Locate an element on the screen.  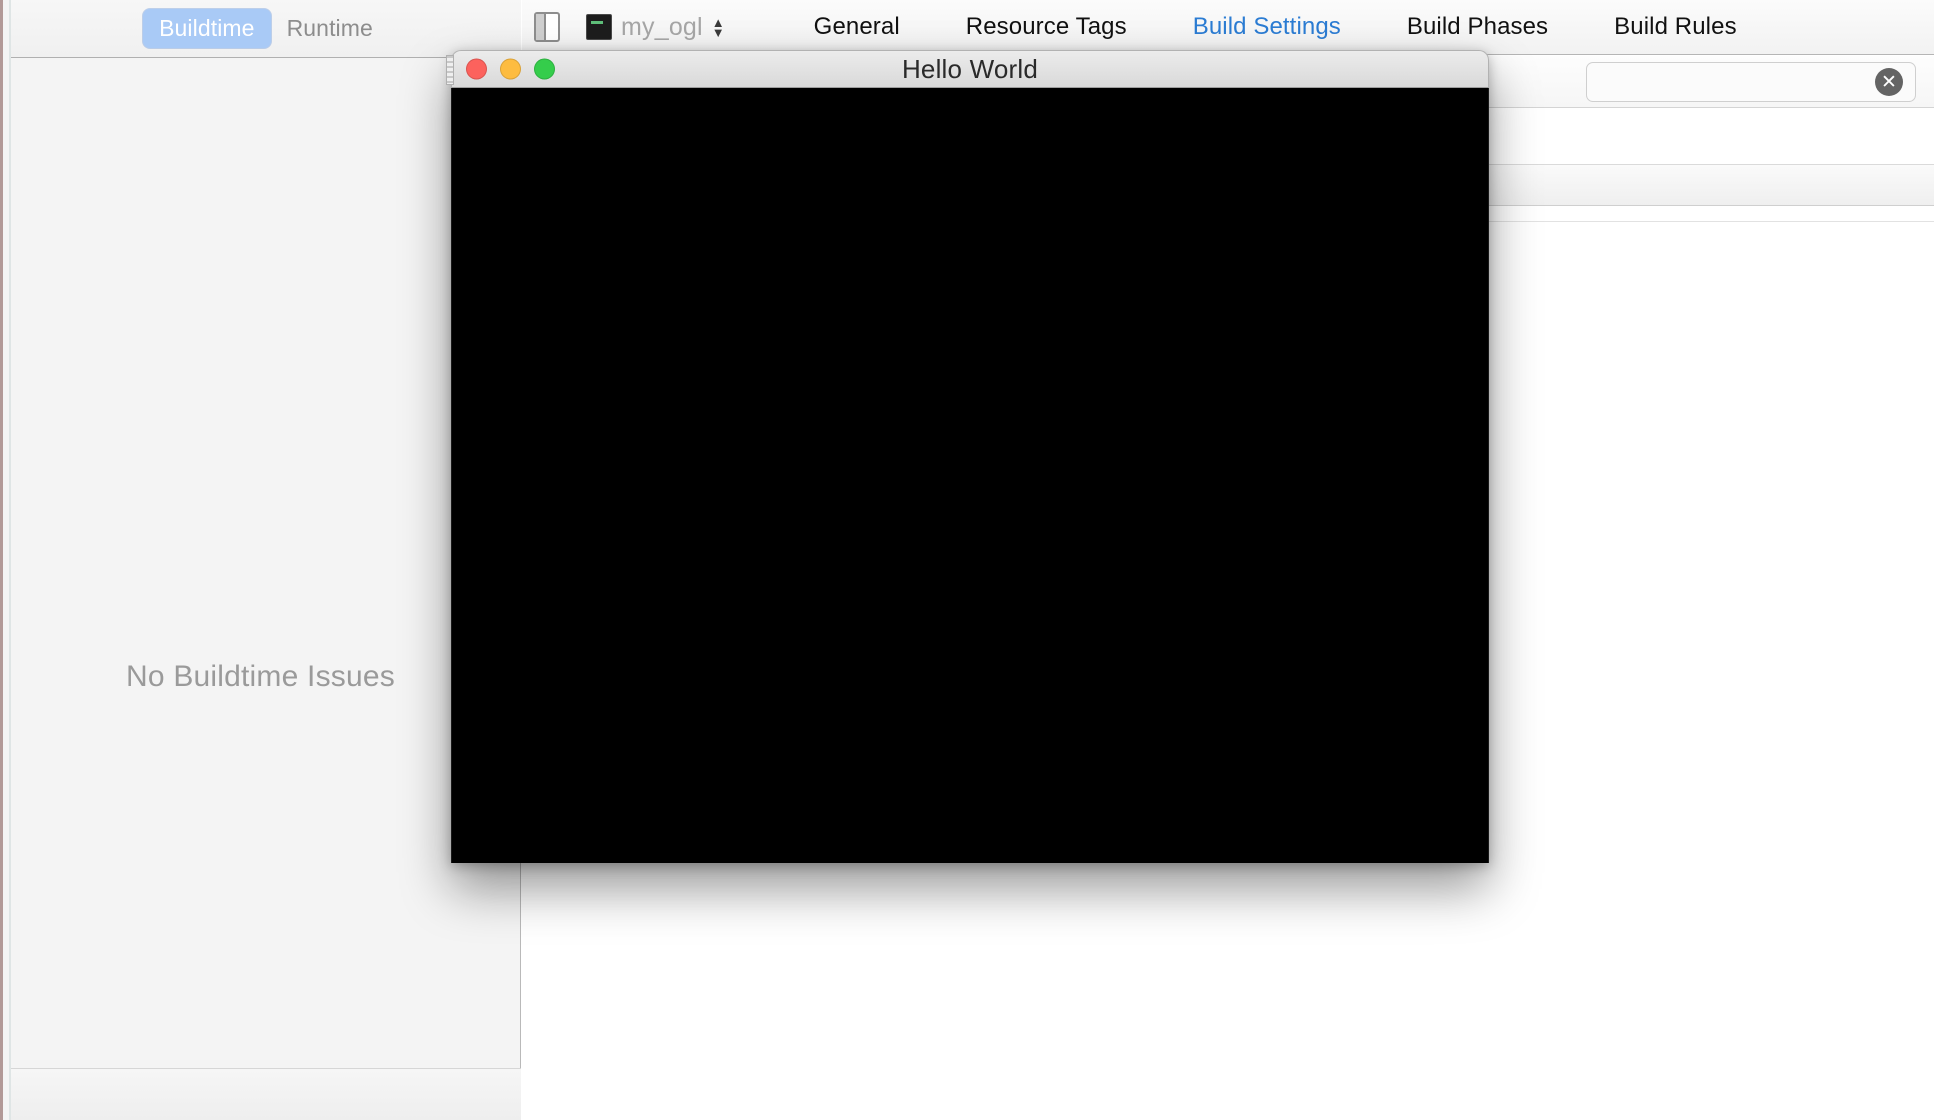
window-controls is located at coordinates (510, 69).